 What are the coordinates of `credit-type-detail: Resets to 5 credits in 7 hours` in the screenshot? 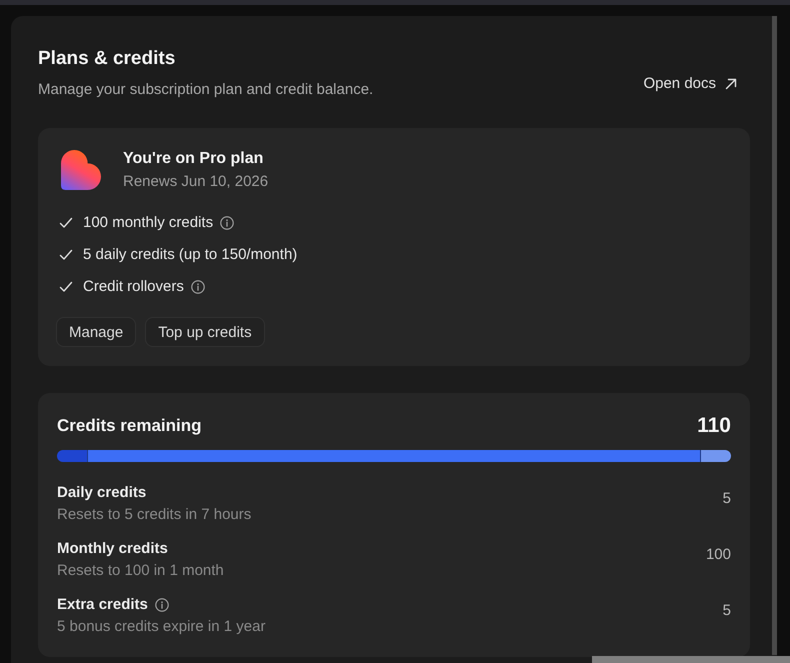 It's located at (154, 515).